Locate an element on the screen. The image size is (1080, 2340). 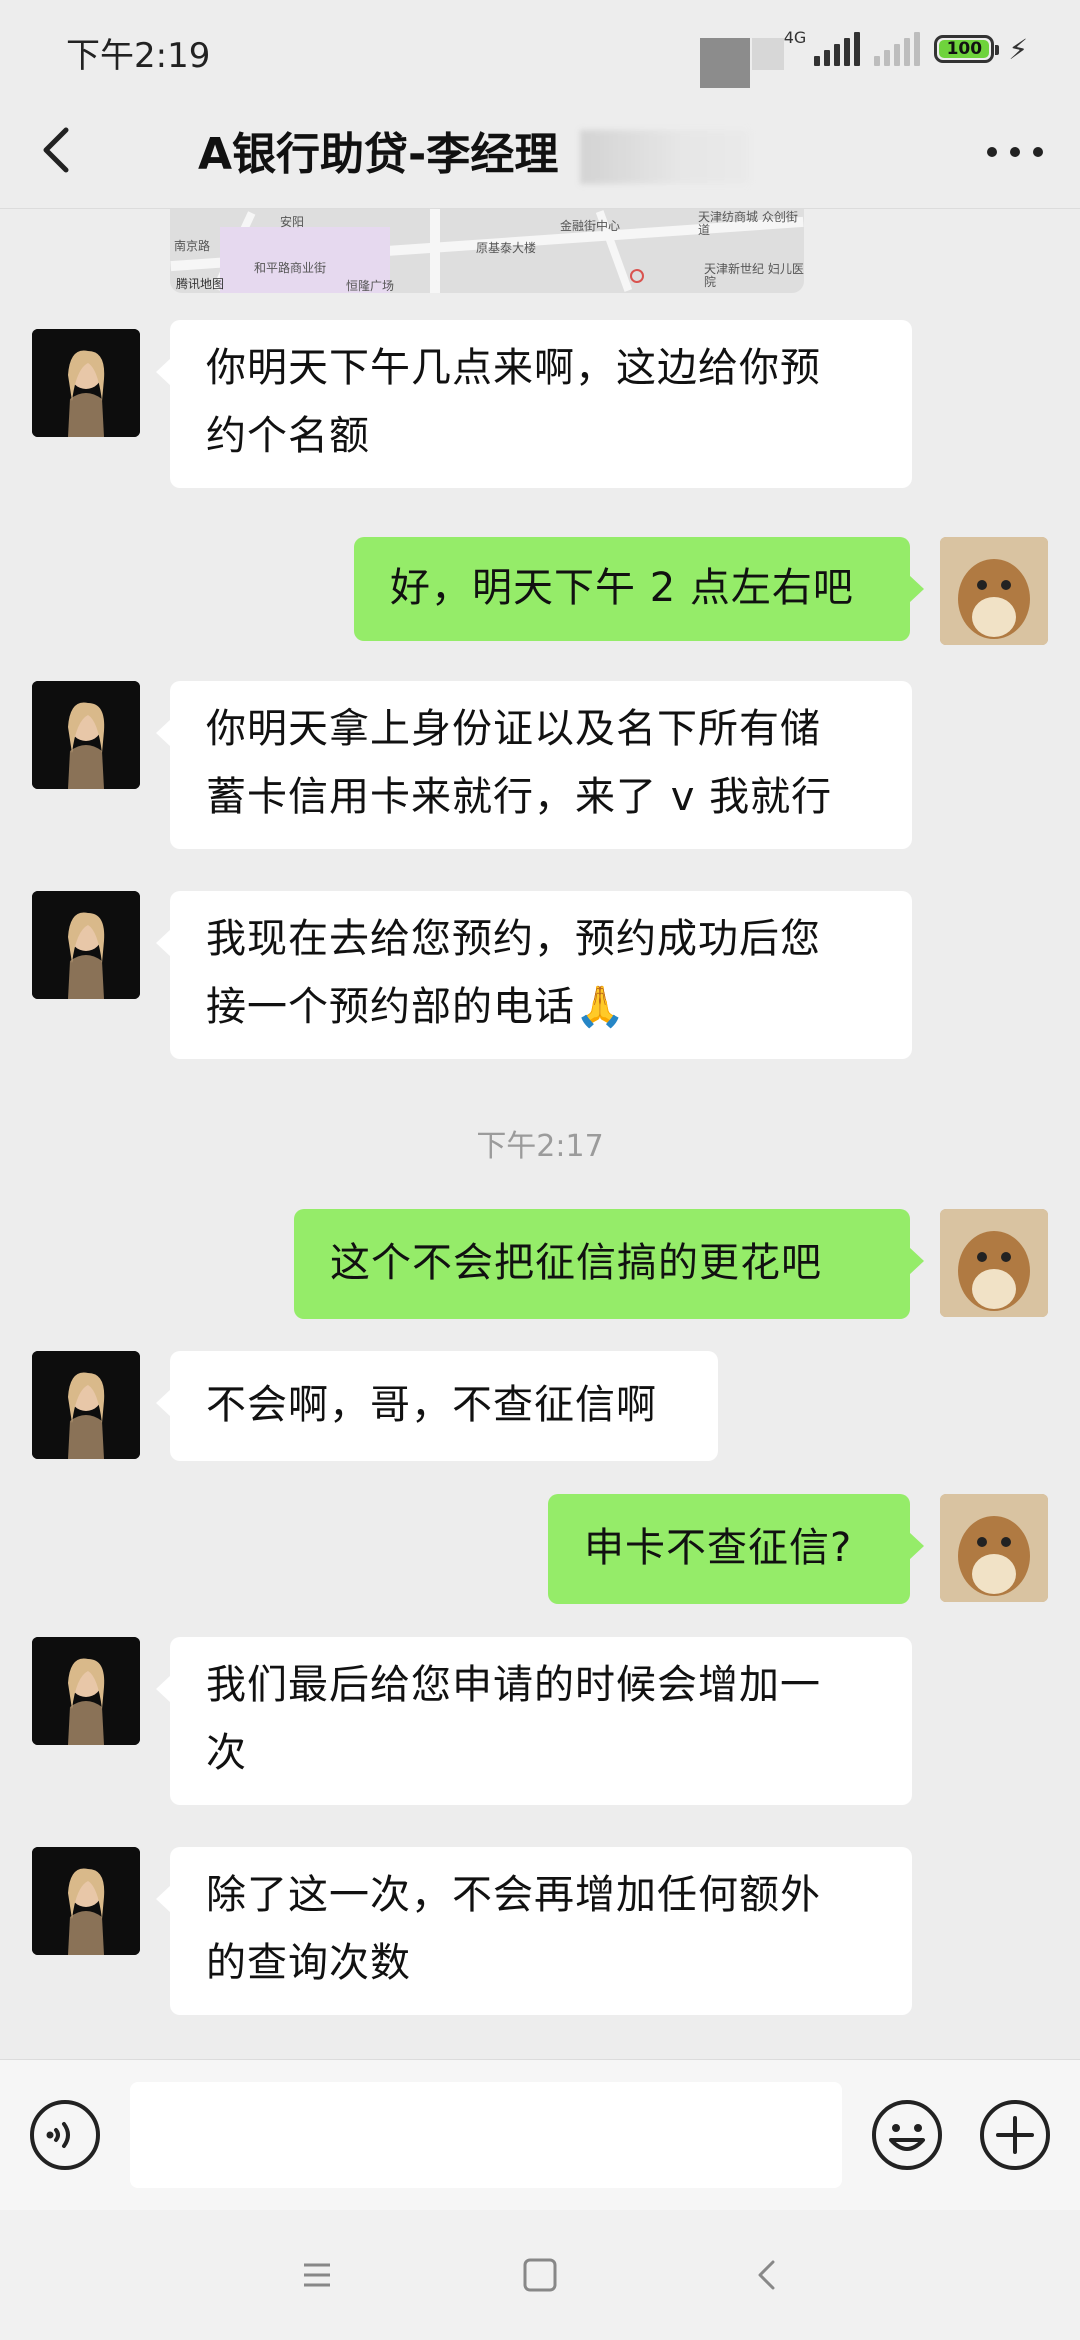
battery-icon: 100 is located at coordinates (967, 49).